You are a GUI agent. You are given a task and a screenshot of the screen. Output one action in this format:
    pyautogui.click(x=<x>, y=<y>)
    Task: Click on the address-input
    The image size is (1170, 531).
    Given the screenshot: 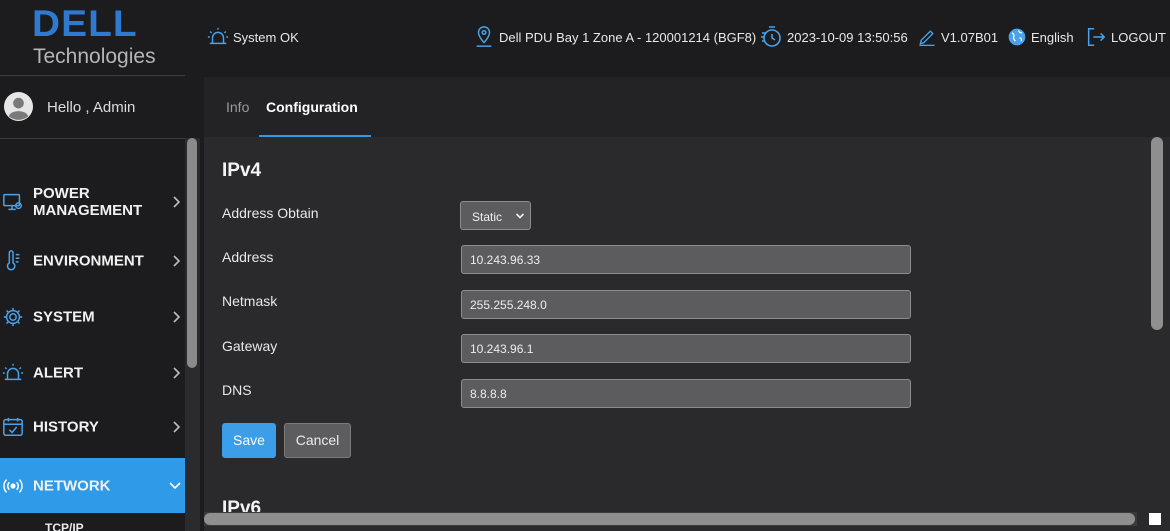 What is the action you would take?
    pyautogui.click(x=686, y=259)
    